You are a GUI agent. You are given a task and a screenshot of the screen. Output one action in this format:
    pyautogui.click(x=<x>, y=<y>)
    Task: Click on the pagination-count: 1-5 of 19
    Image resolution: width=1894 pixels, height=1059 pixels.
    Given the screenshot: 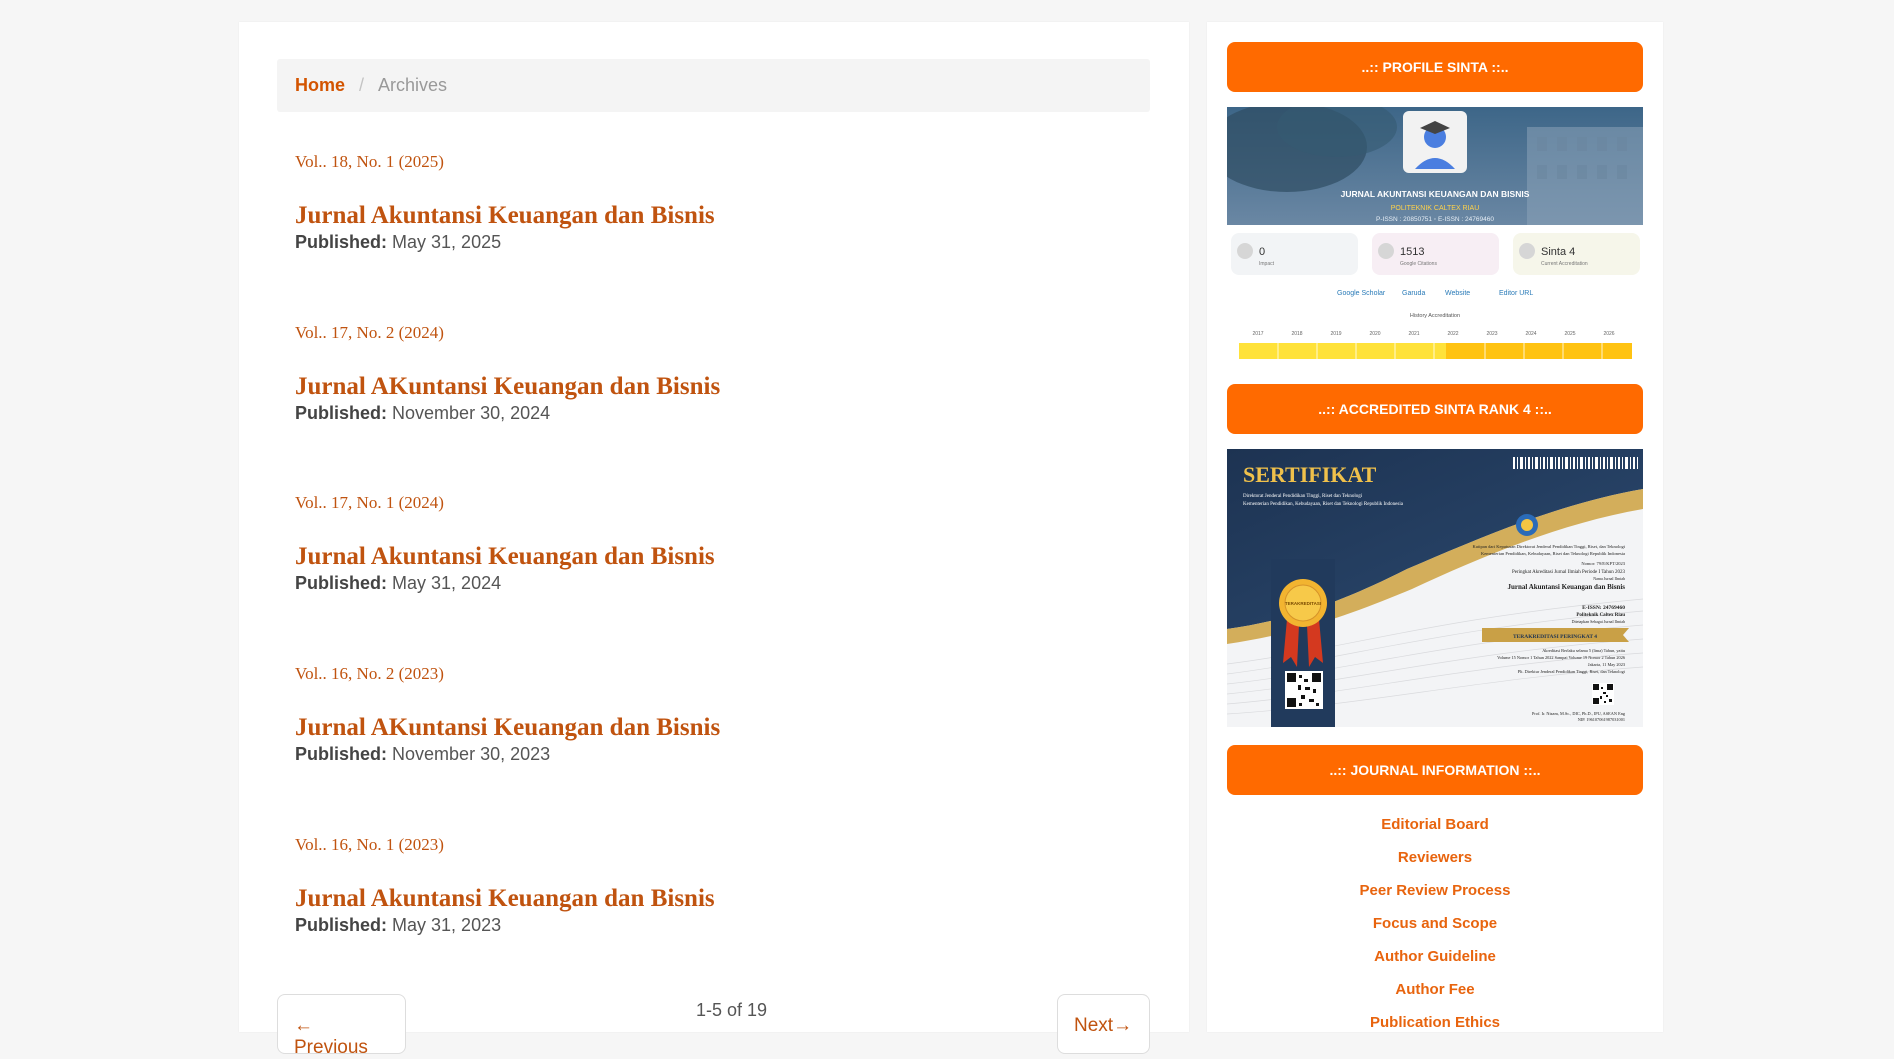 What is the action you would take?
    pyautogui.click(x=732, y=1010)
    